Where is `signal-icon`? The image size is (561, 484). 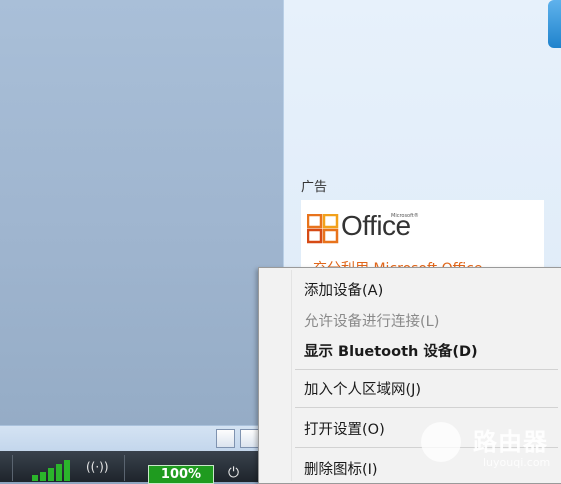
signal-icon is located at coordinates (52, 470).